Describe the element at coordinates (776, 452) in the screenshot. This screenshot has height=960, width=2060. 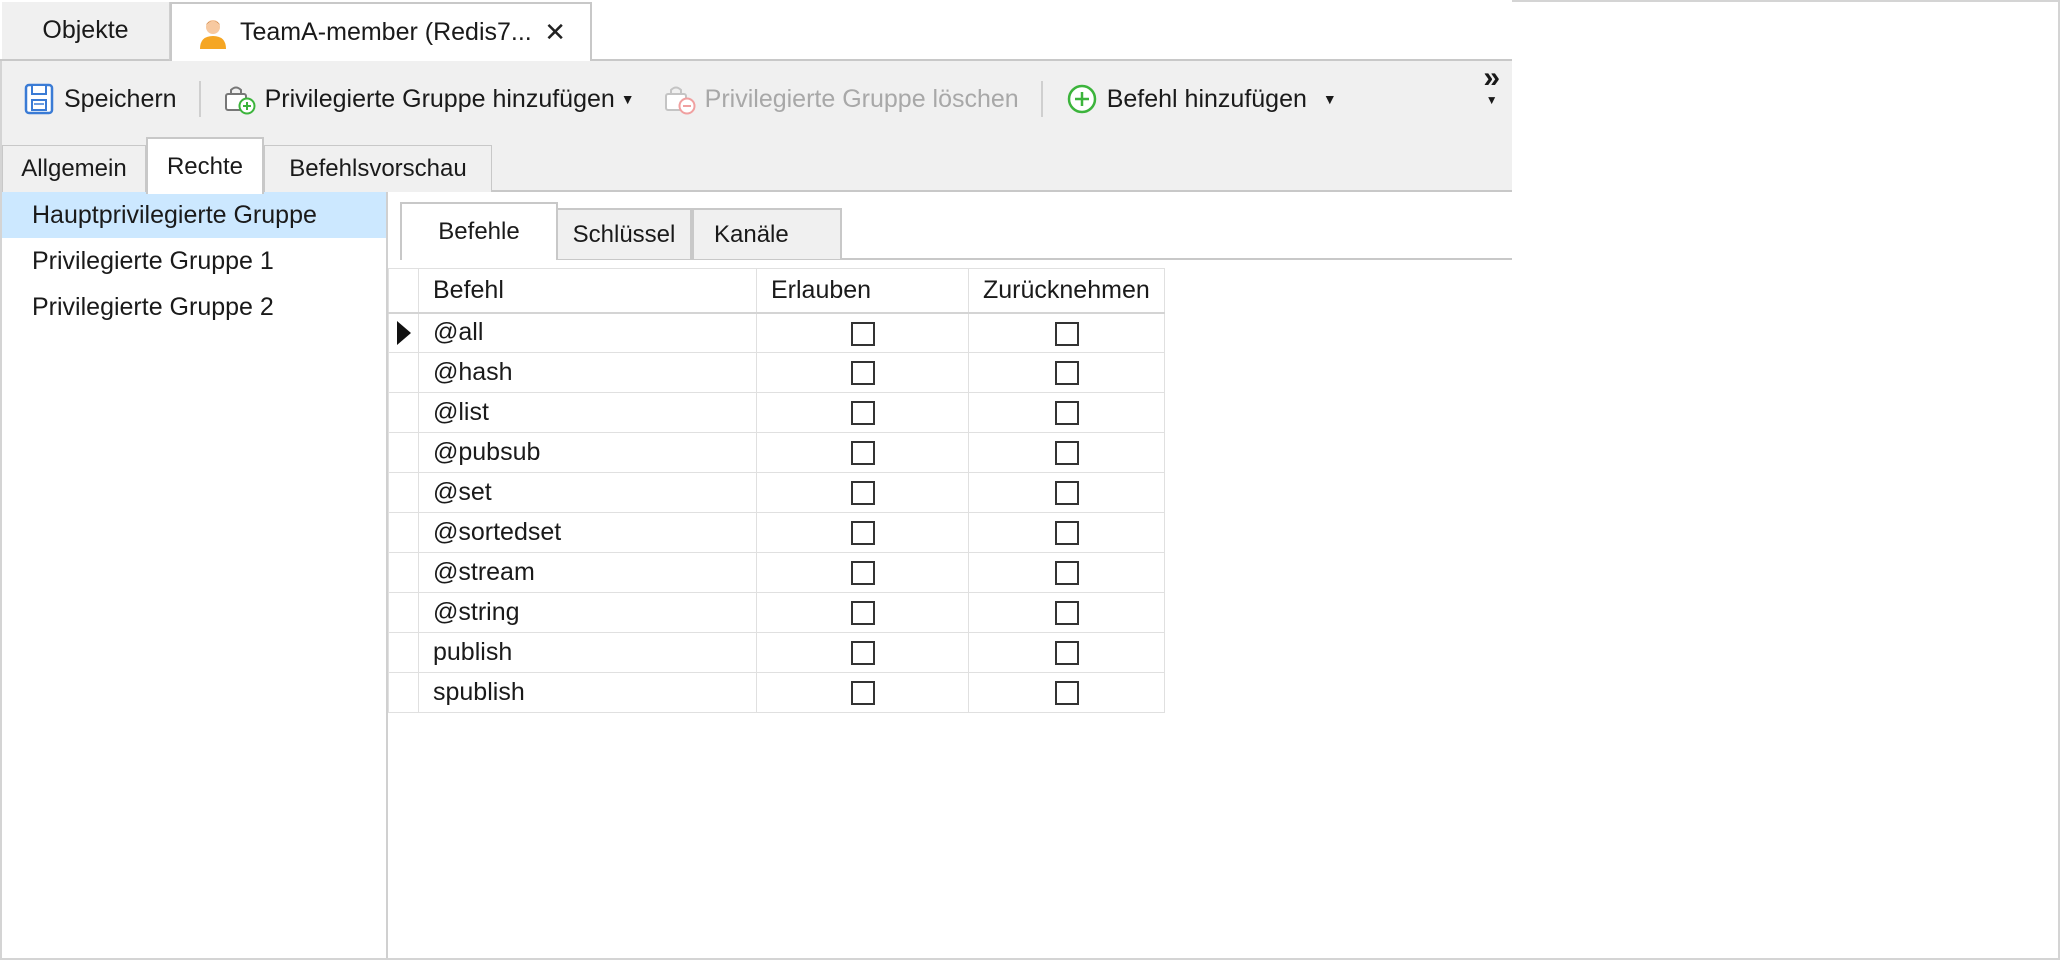
I see `table-row: @pubsub` at that location.